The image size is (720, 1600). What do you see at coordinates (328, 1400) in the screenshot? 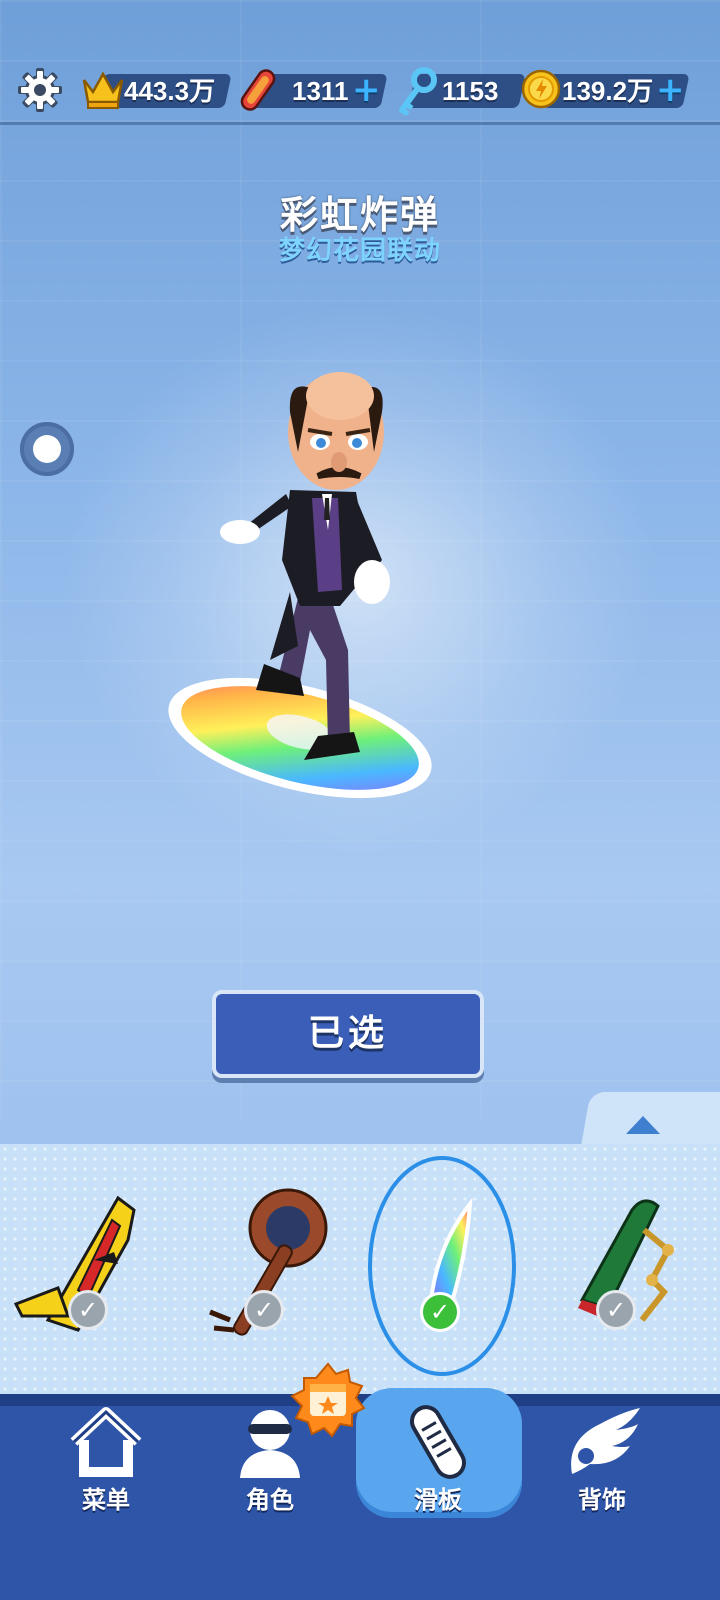
I see `event-calendar-icon` at bounding box center [328, 1400].